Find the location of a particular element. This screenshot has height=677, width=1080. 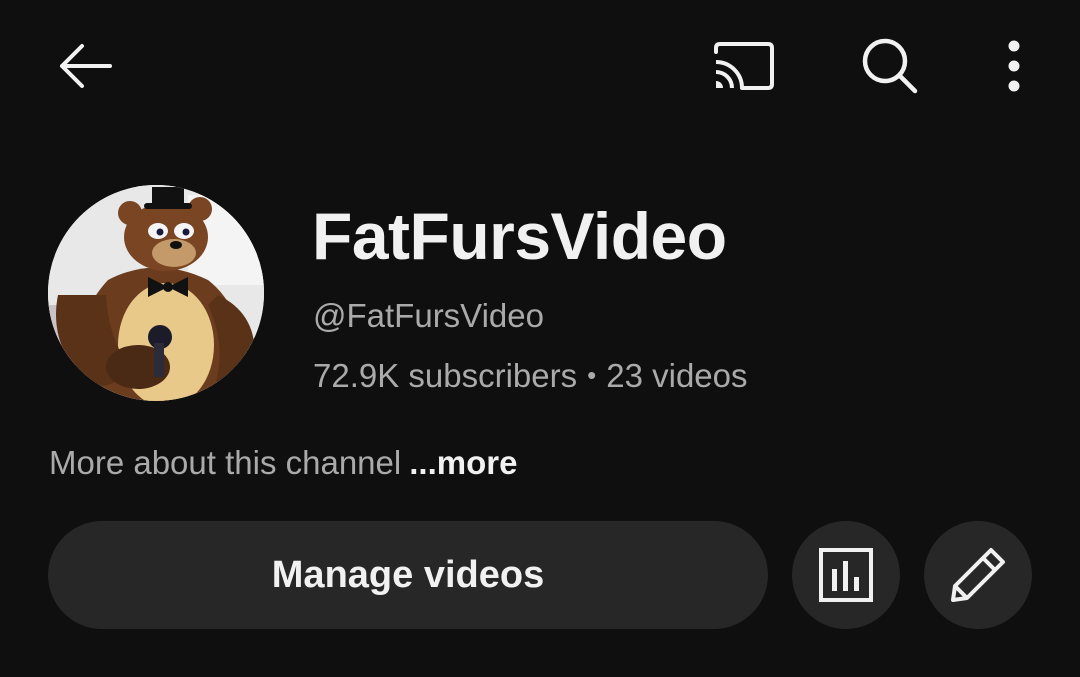

manage-videos-label: Manage videos is located at coordinates (408, 574).